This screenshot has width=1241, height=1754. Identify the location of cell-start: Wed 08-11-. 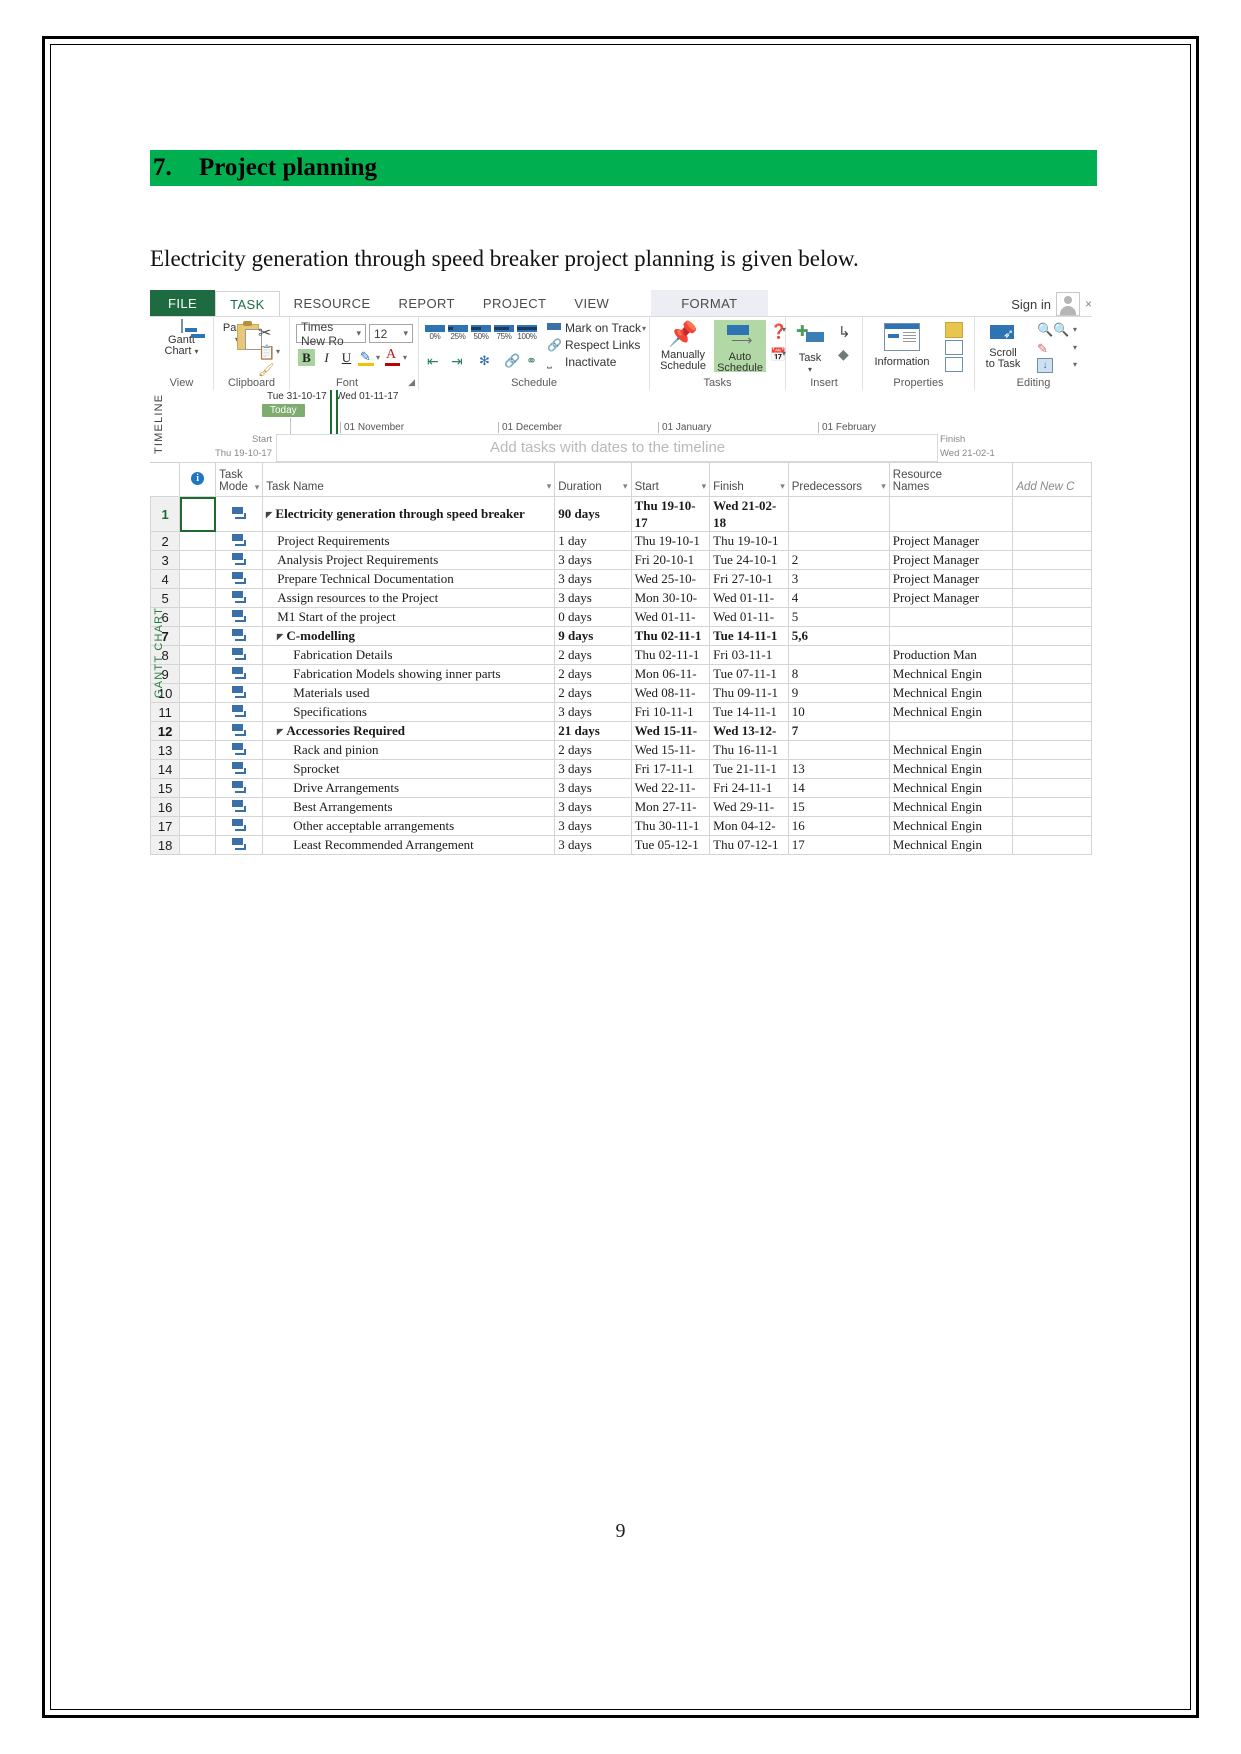
(670, 693).